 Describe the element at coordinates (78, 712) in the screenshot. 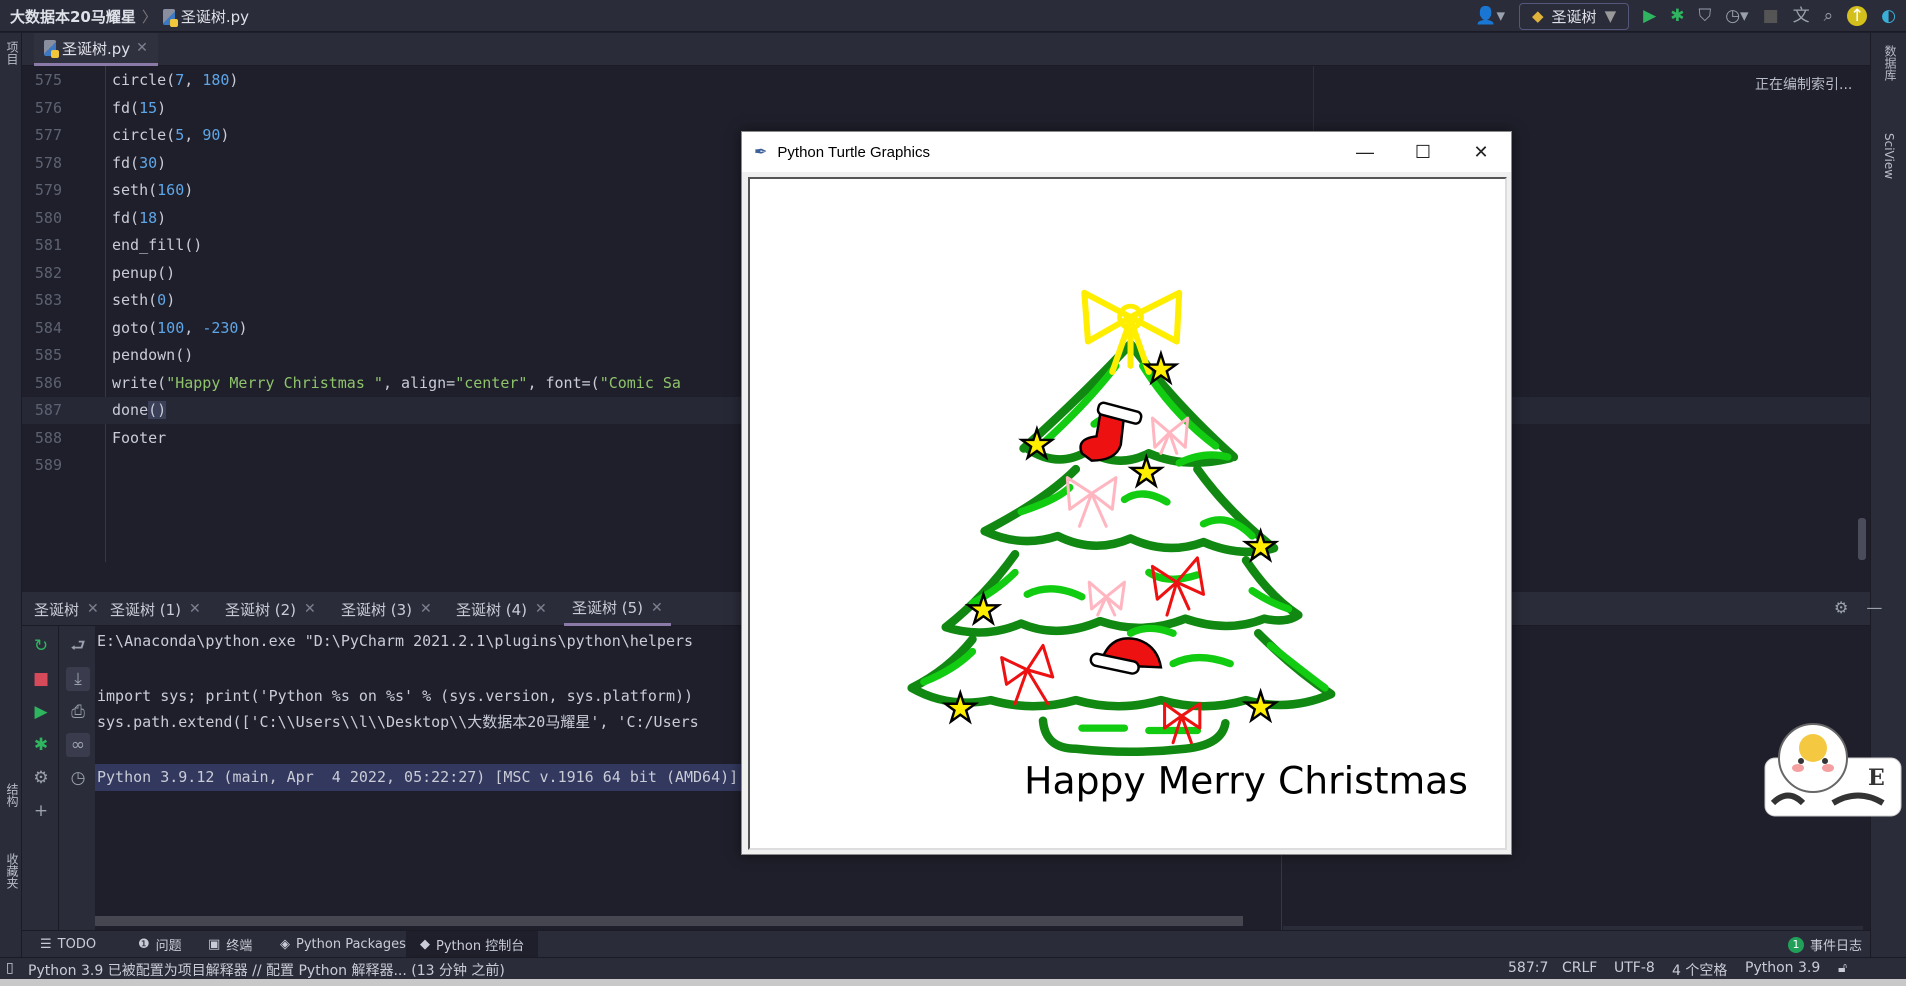

I see `print-icon: ⎙` at that location.